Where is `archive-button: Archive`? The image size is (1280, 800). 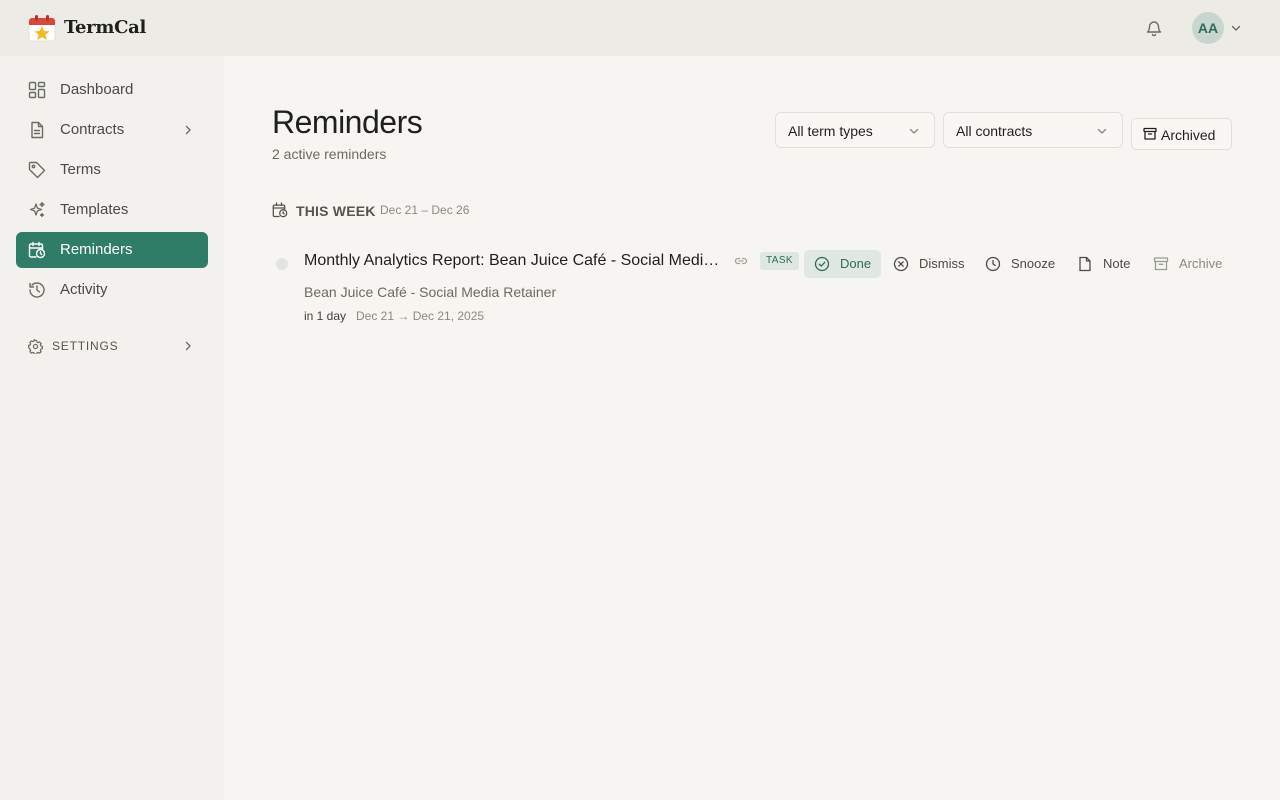
archive-button: Archive is located at coordinates (1187, 264).